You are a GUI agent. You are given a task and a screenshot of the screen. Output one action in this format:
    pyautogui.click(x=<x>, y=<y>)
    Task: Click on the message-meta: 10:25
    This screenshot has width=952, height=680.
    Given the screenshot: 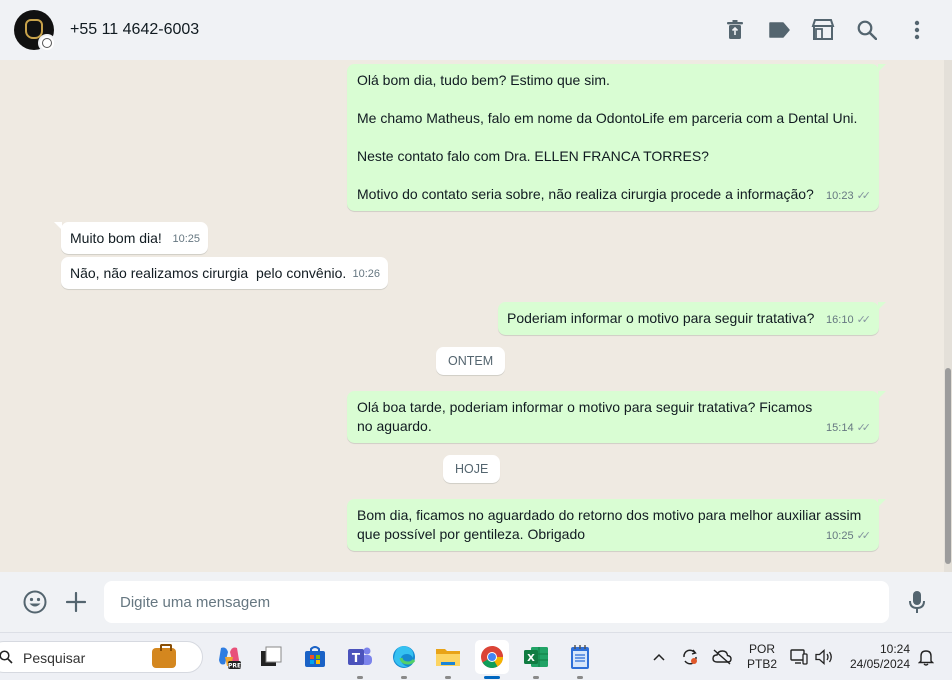 What is the action you would take?
    pyautogui.click(x=186, y=239)
    